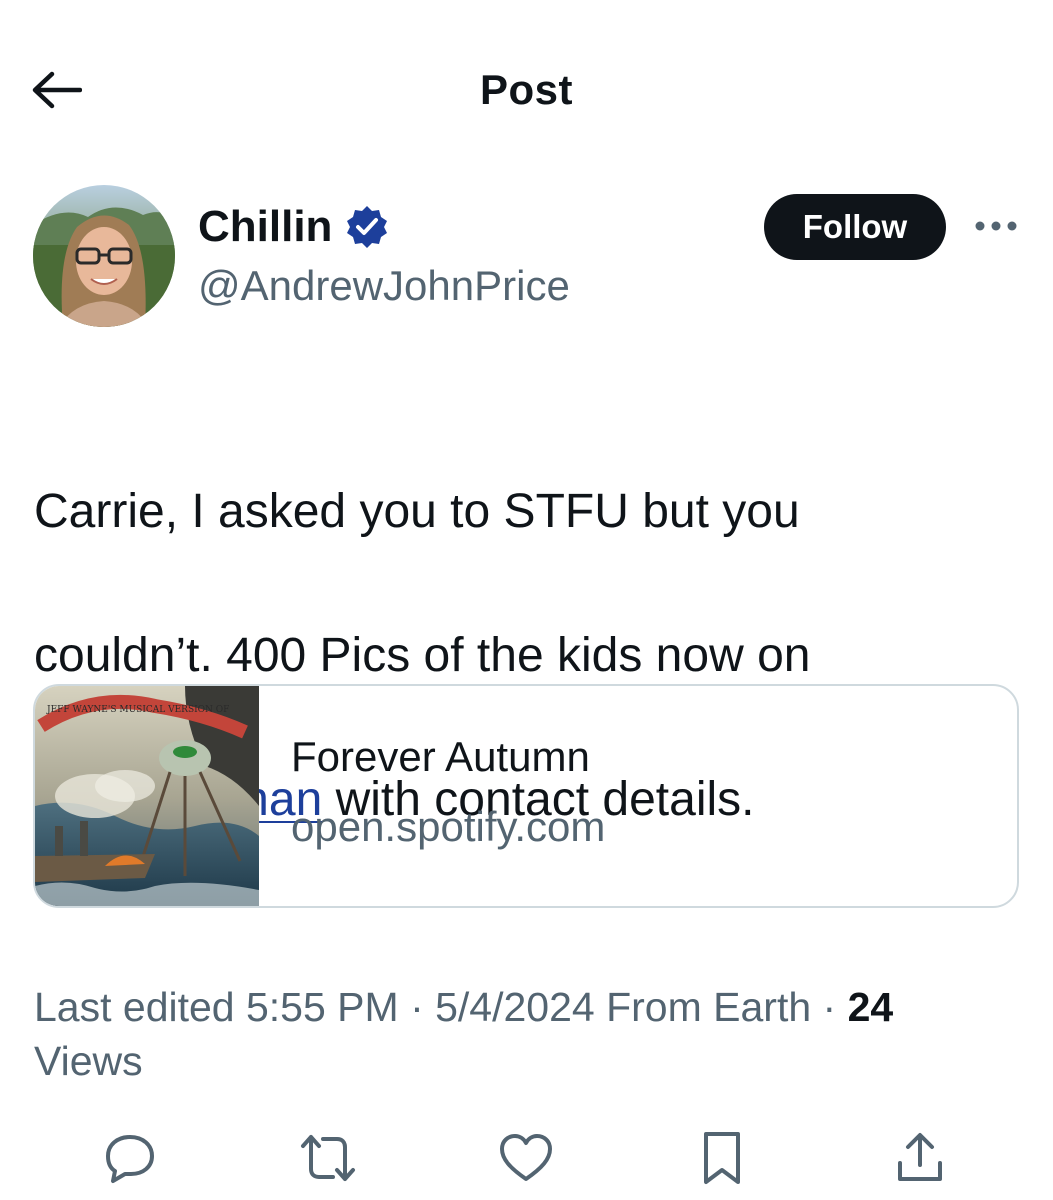 This screenshot has height=1200, width=1053. I want to click on bookmark-icon, so click(722, 1158).